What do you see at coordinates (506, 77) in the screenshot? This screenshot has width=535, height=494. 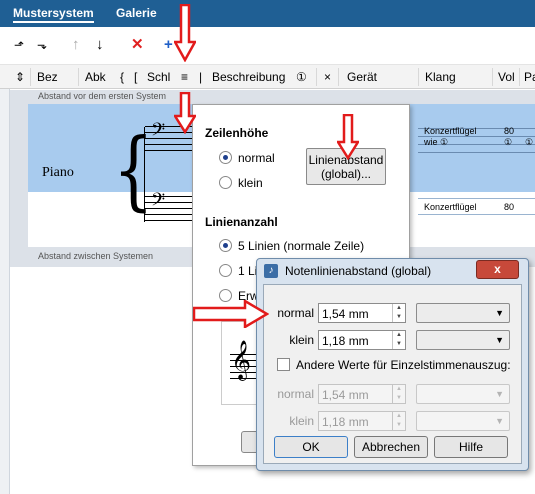 I see `col-vol: Vol` at bounding box center [506, 77].